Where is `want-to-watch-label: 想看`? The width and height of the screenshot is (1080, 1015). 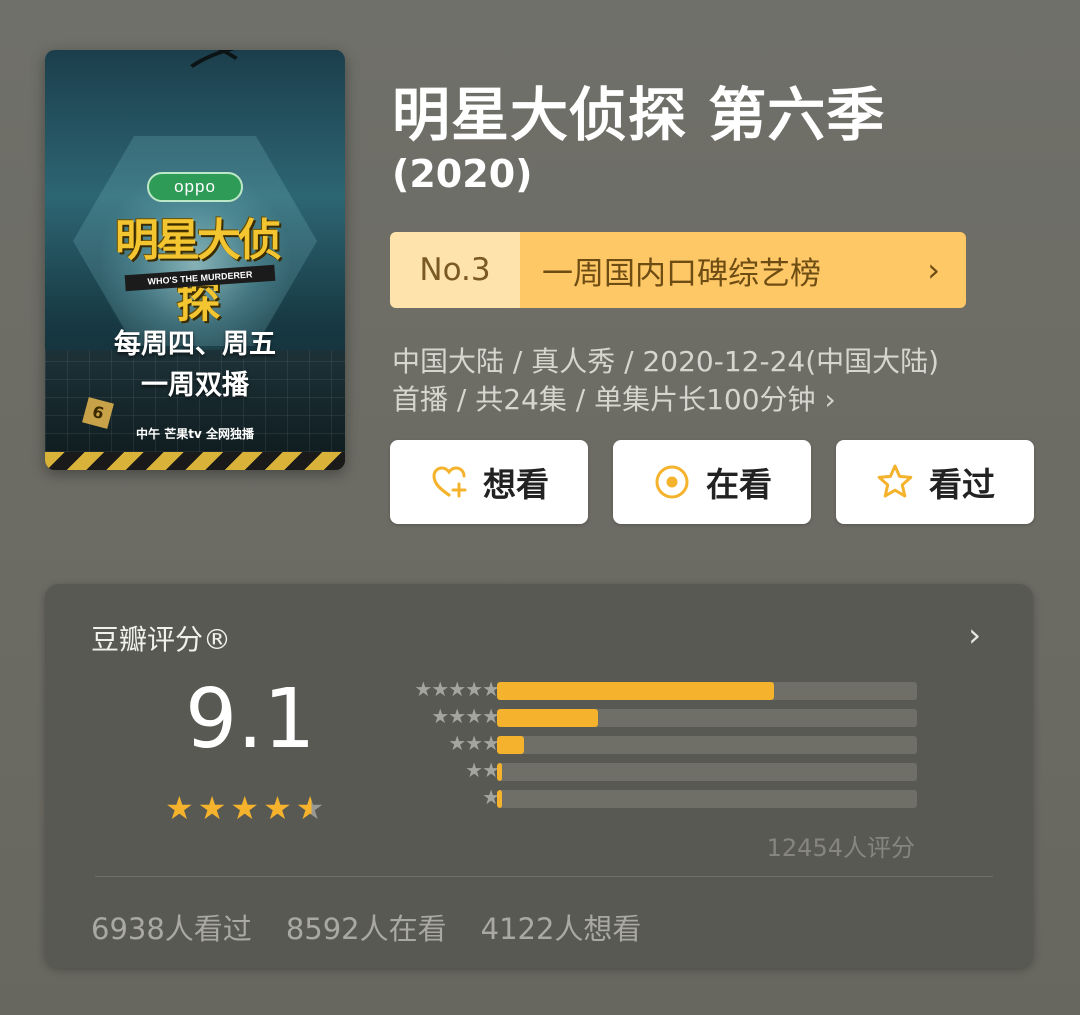
want-to-watch-label: 想看 is located at coordinates (516, 484).